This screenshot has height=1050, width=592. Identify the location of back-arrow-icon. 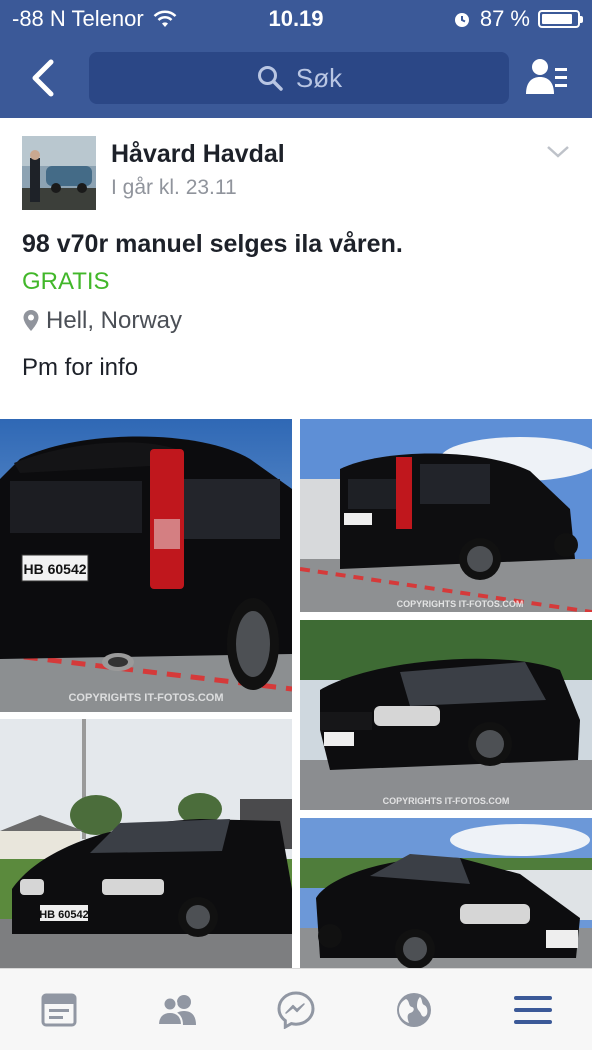
(43, 78).